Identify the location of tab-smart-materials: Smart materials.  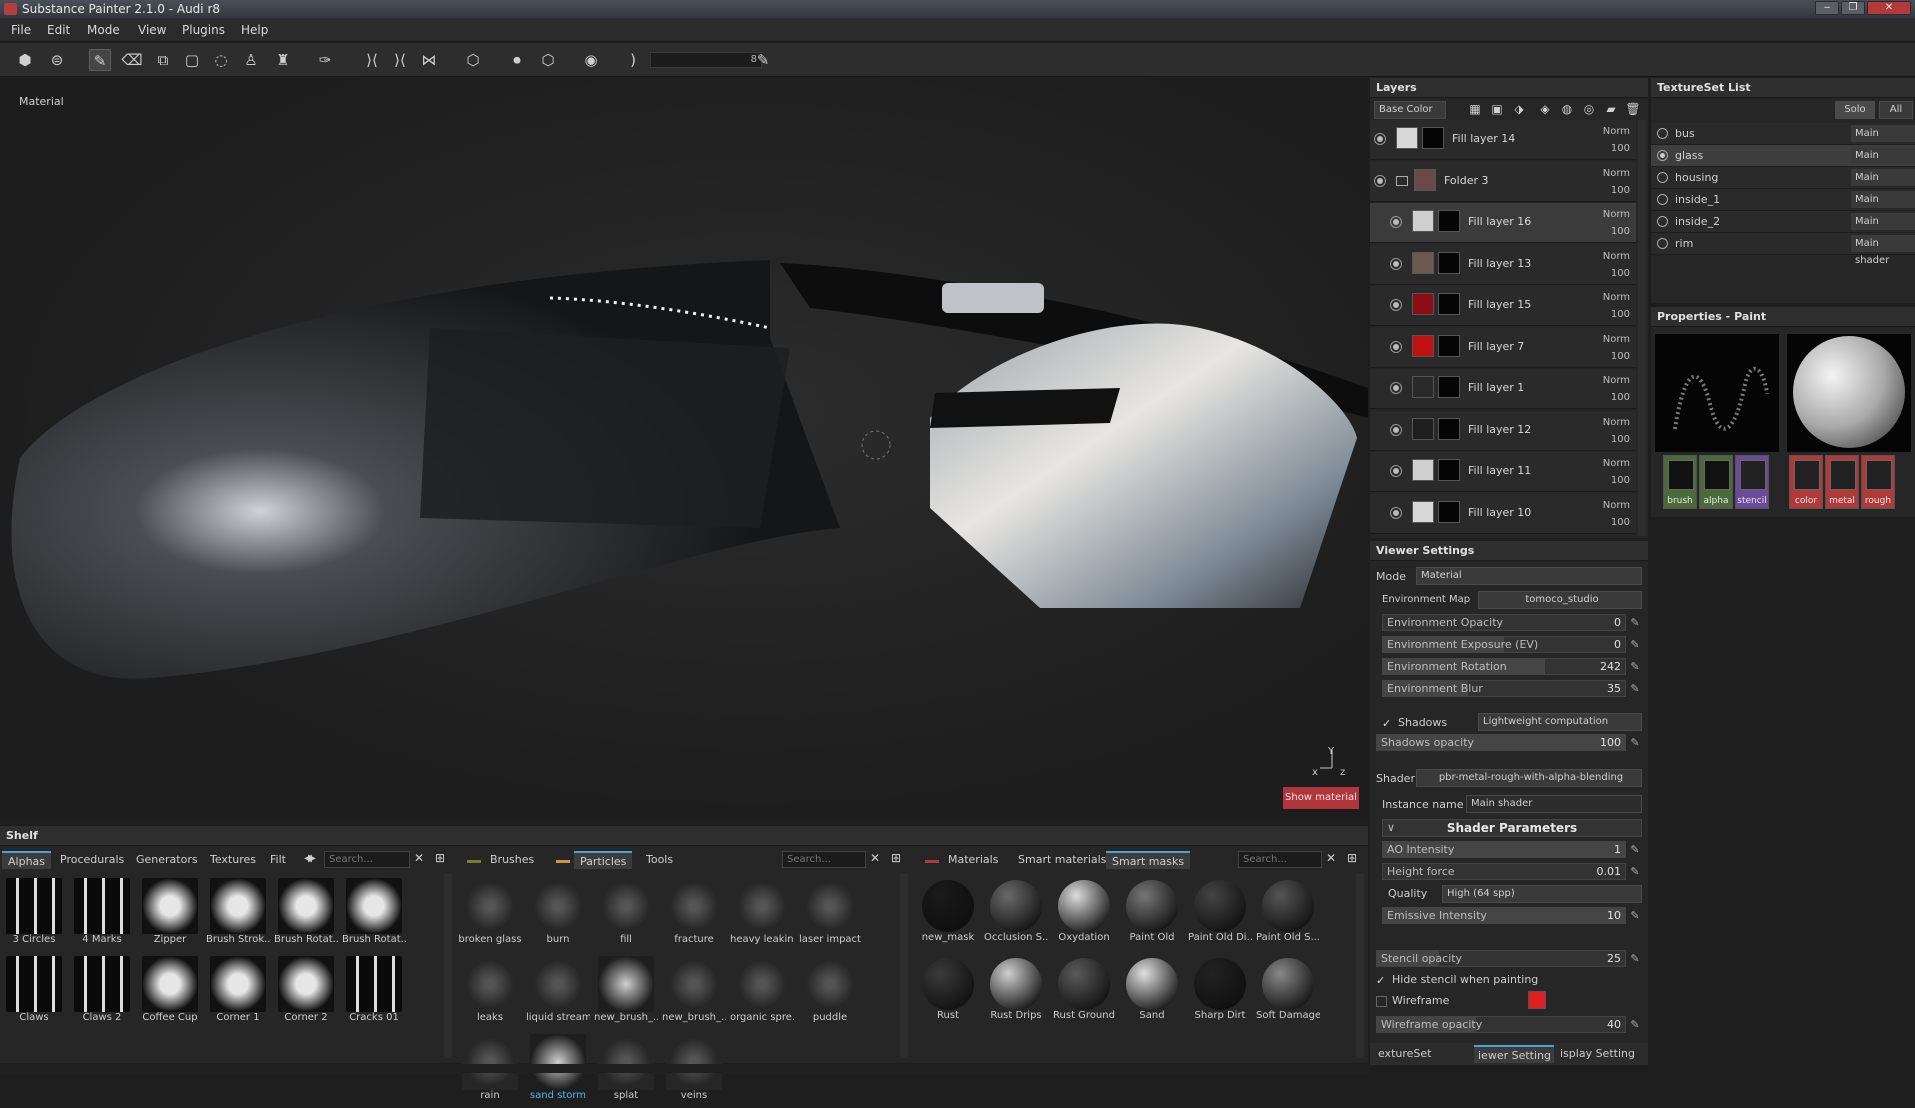
(1062, 860).